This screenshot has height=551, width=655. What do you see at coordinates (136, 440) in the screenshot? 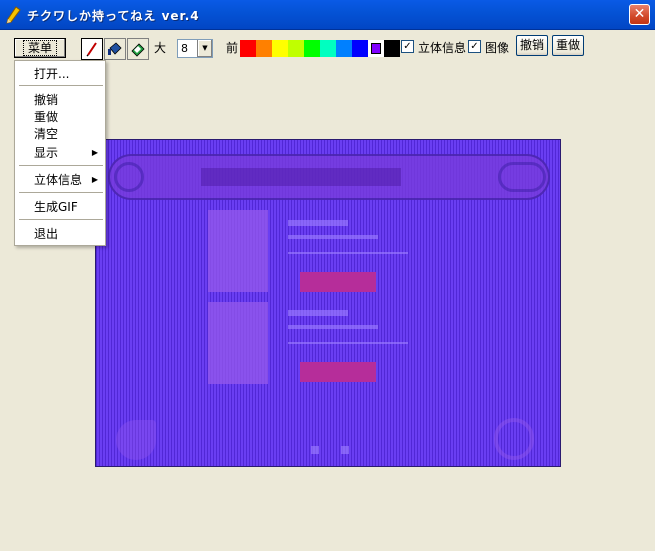
I see `back-icon` at bounding box center [136, 440].